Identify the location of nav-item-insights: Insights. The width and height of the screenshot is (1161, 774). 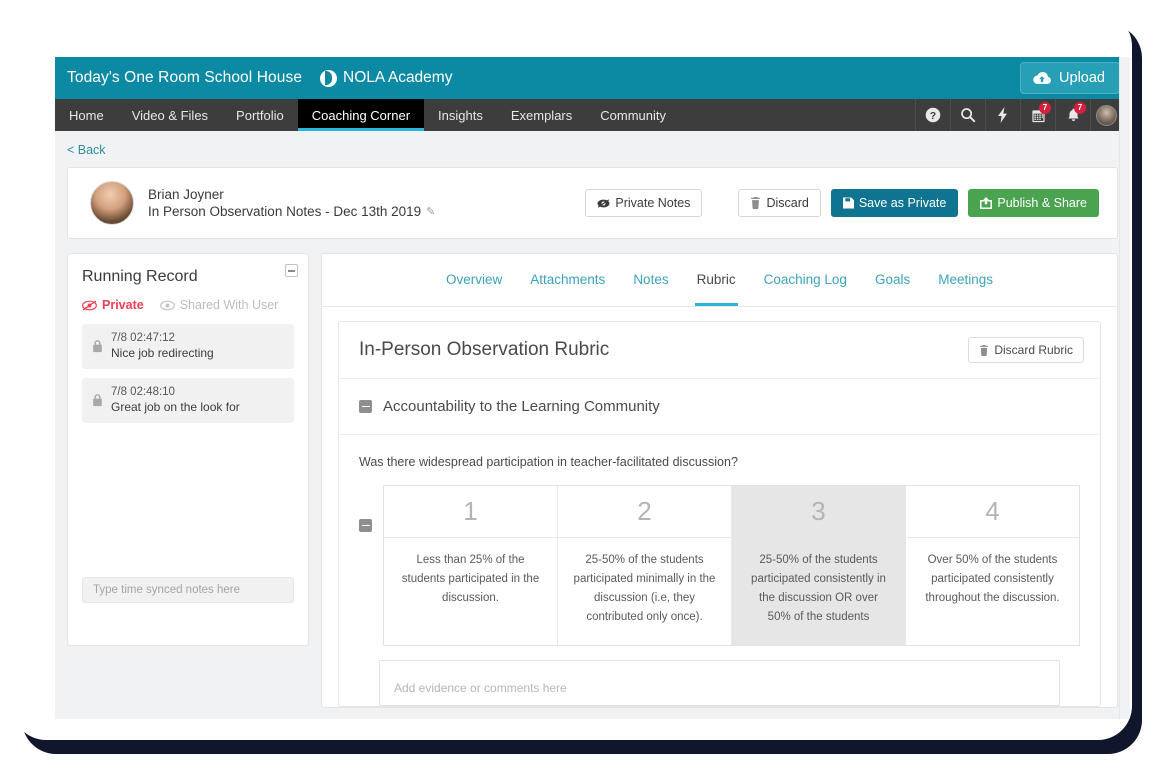
(460, 115).